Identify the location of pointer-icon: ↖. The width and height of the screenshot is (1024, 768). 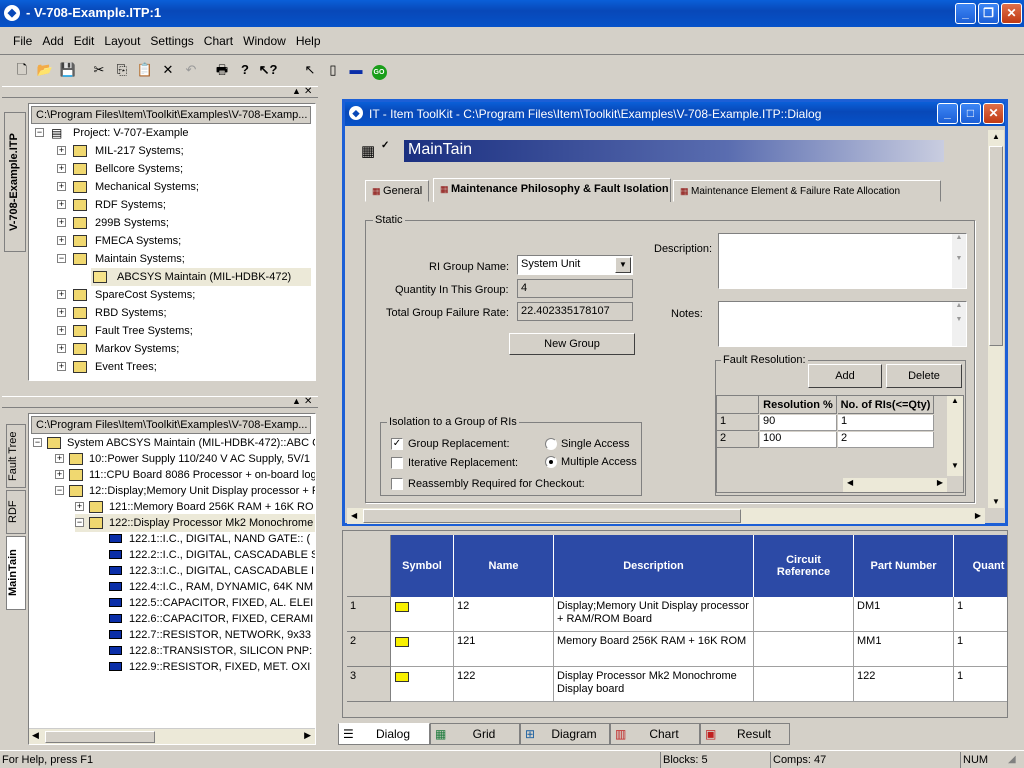
(310, 70).